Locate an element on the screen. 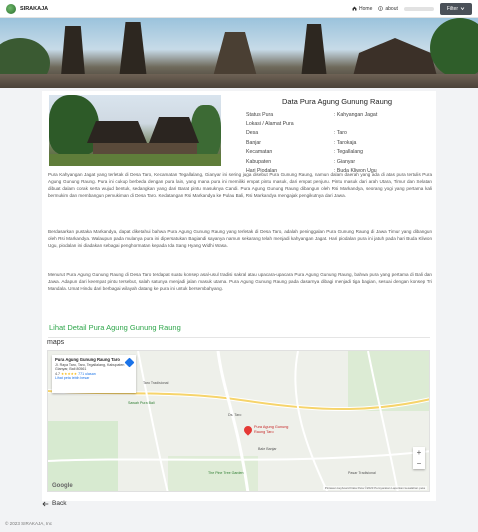  info-row: Banjar : Tarokaja is located at coordinates (341, 142).